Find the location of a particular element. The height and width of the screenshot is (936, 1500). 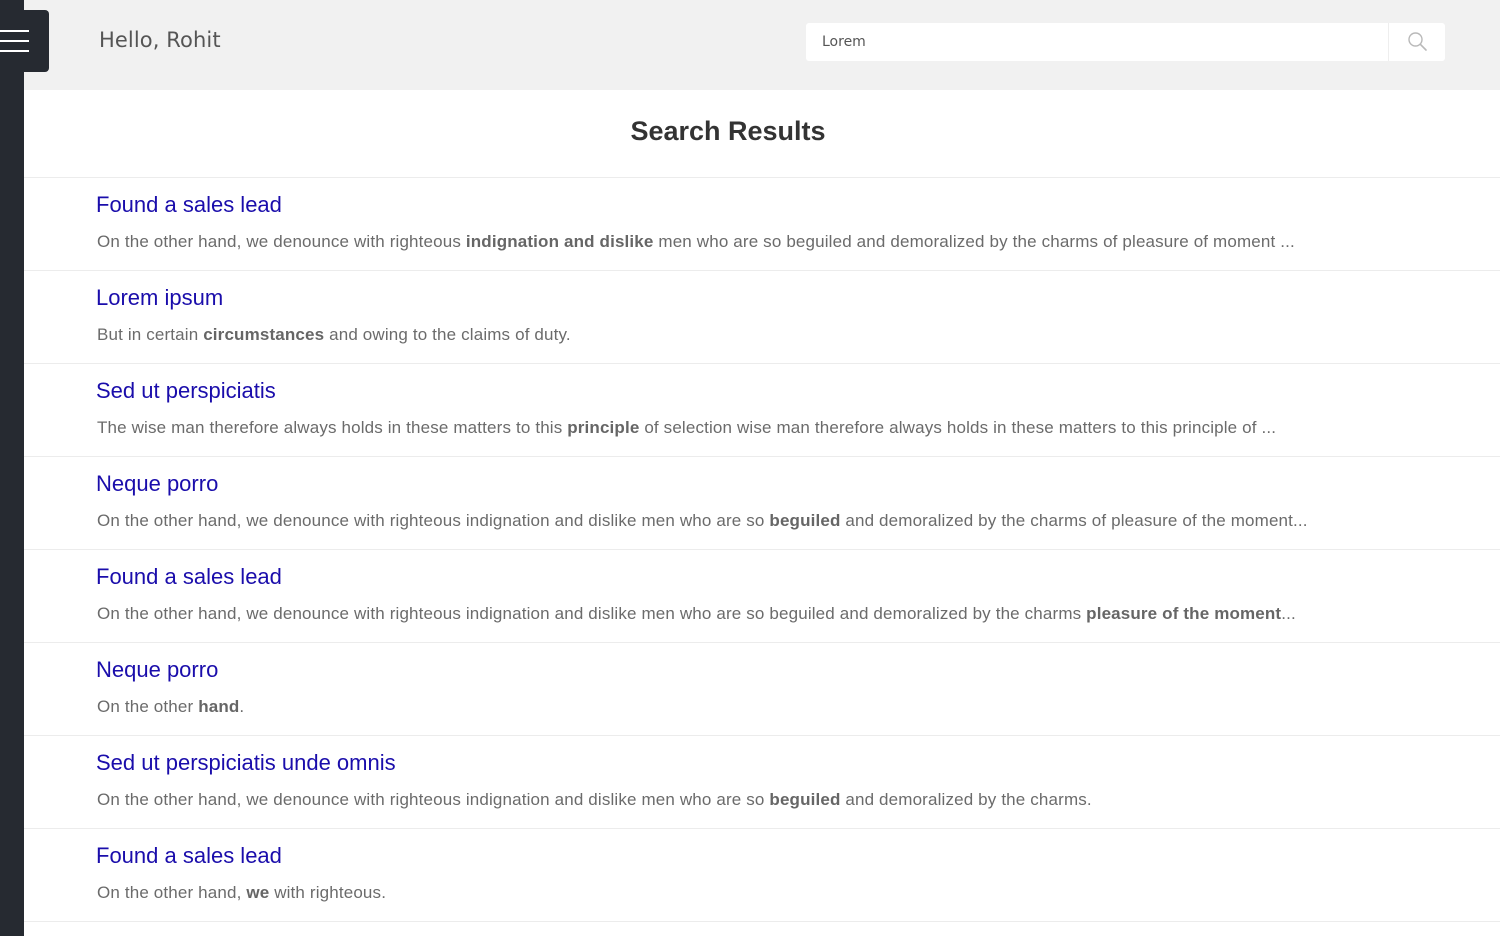

search-box is located at coordinates (1125, 42).